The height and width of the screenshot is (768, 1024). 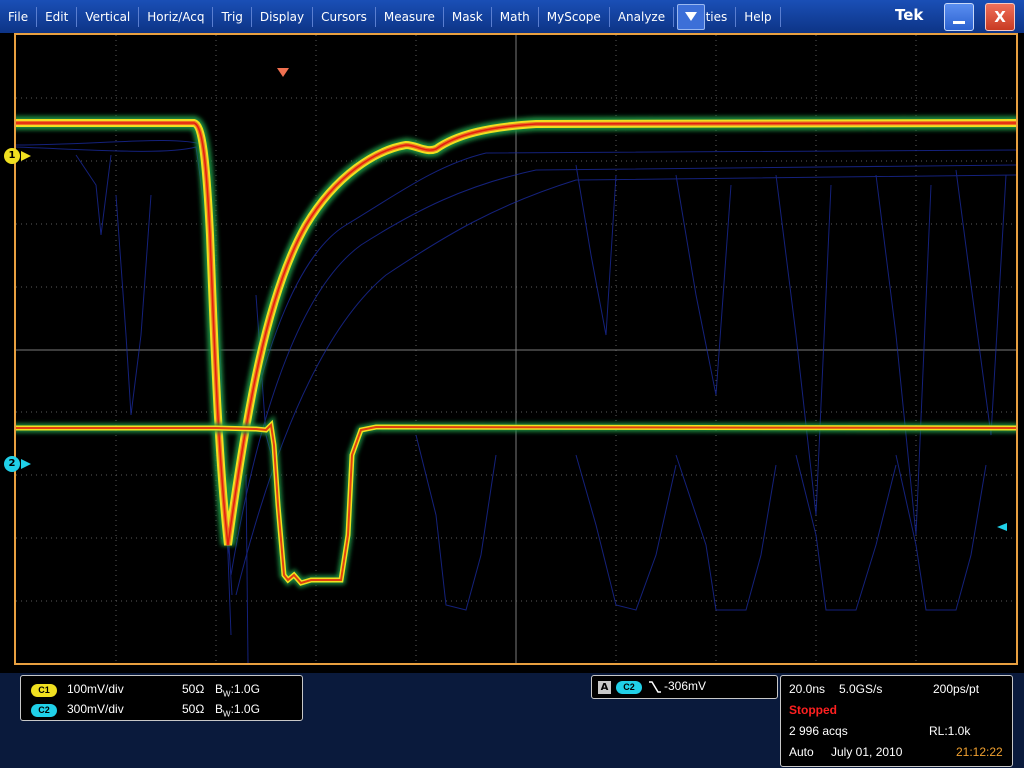 I want to click on trigger-position-marker, so click(x=283, y=72).